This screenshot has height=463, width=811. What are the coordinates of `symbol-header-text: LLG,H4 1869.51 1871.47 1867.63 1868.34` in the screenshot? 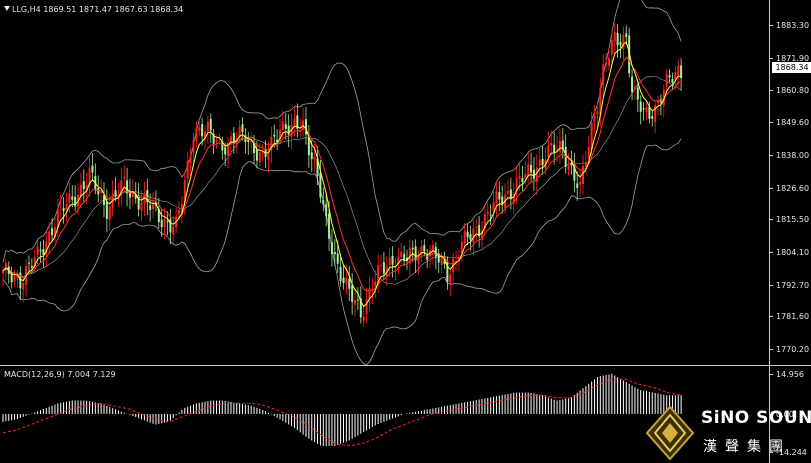 It's located at (98, 9).